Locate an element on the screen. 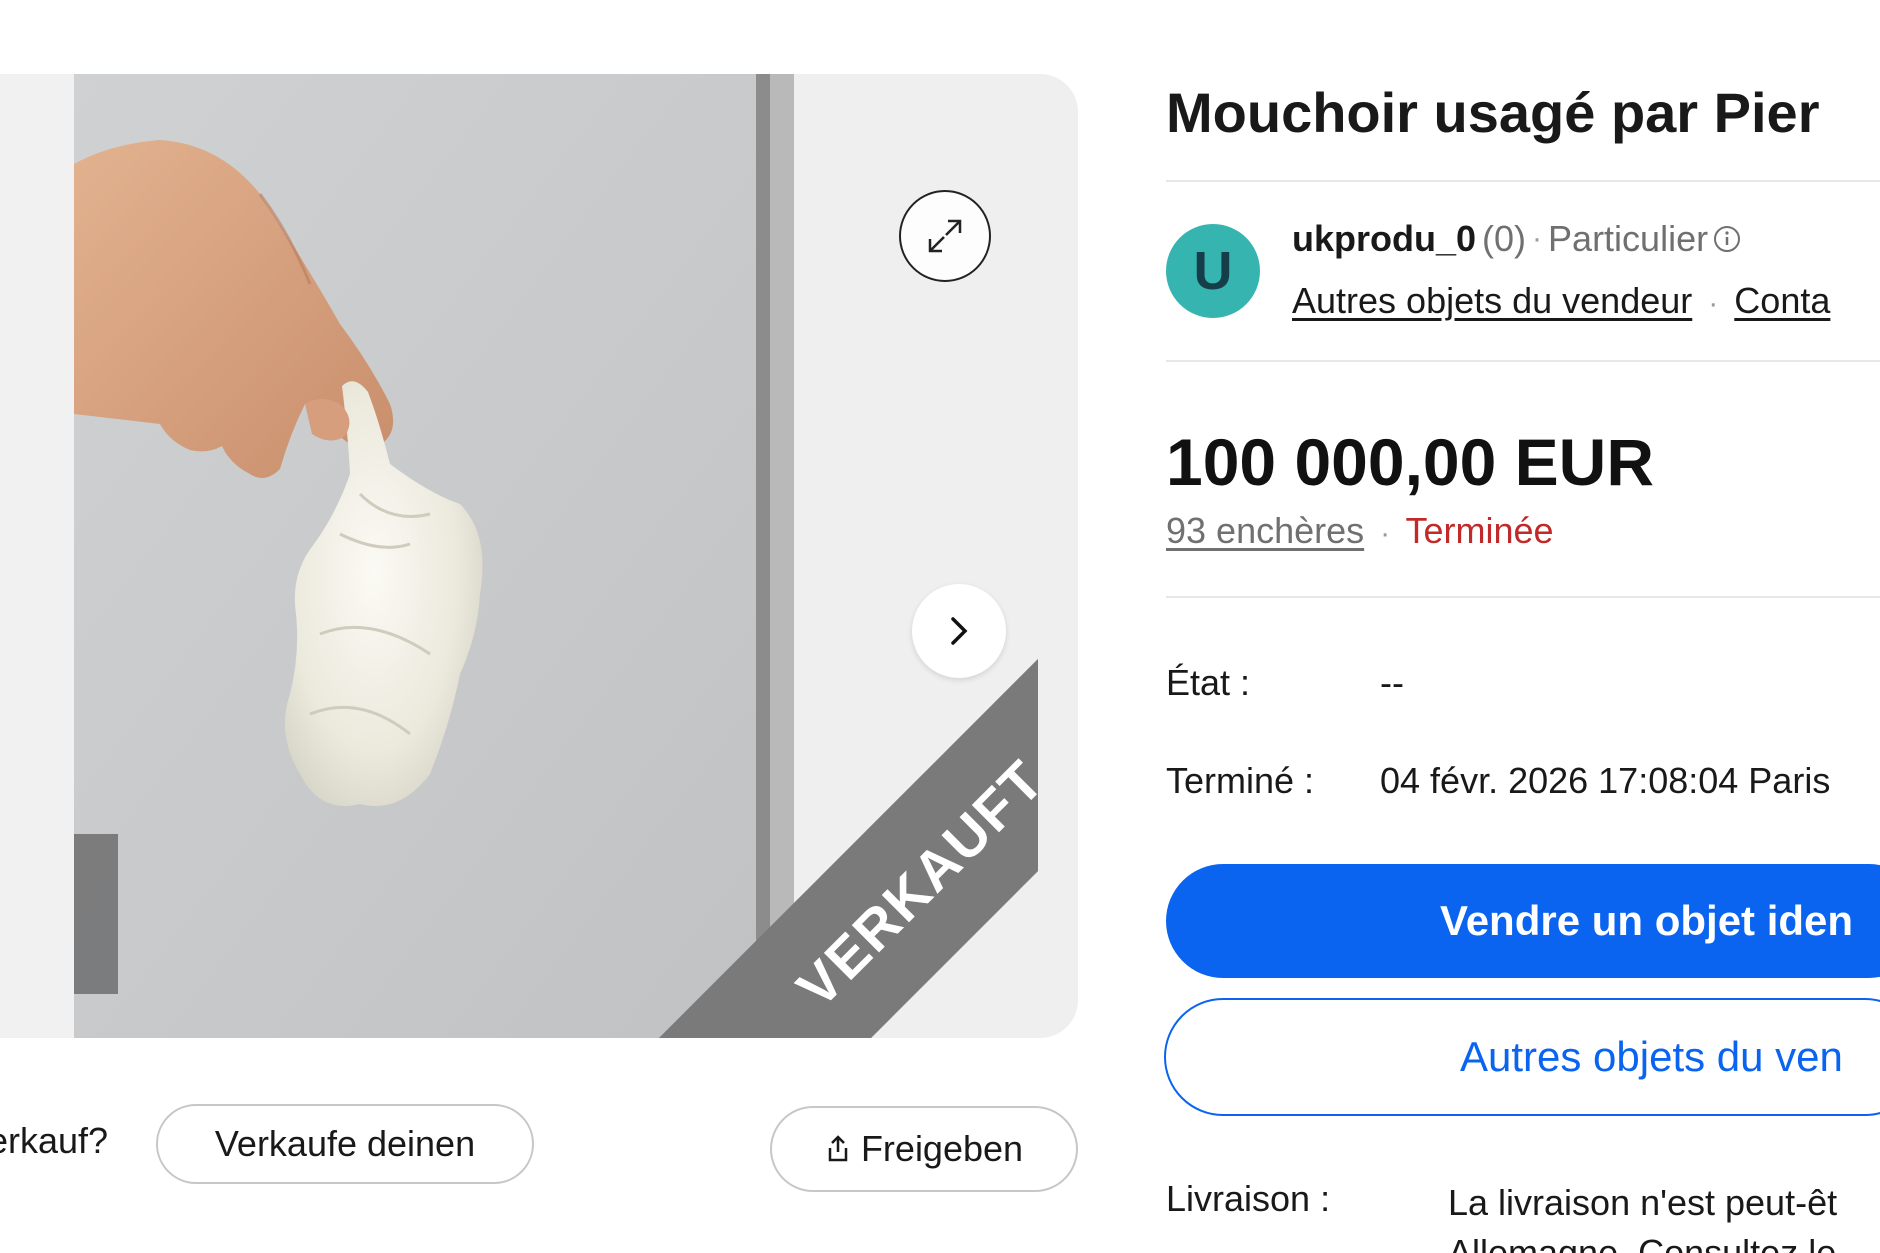 The width and height of the screenshot is (1880, 1253). listing-title: Mouchoir usagé par Pier is located at coordinates (1493, 112).